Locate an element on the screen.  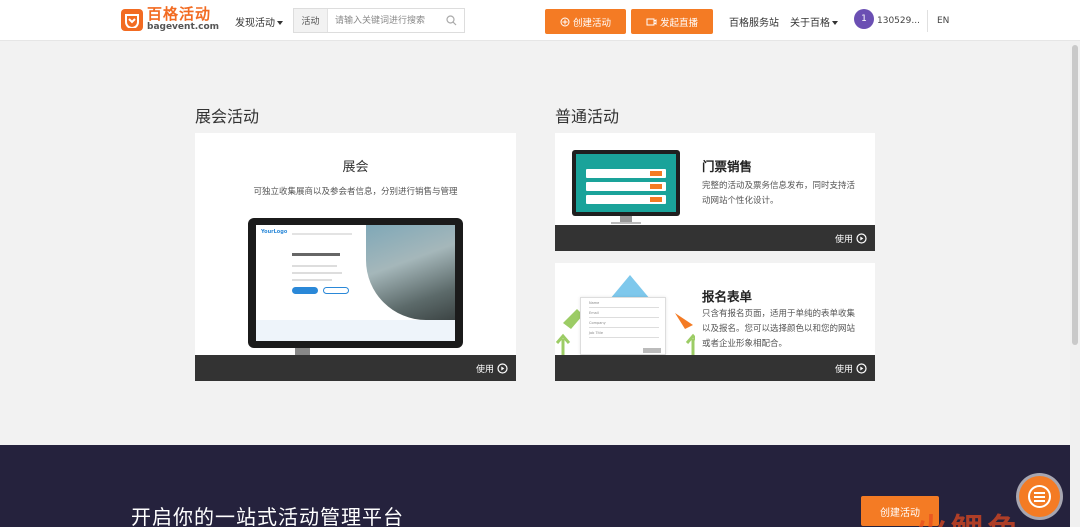
search-box: 活动 is located at coordinates (379, 20).